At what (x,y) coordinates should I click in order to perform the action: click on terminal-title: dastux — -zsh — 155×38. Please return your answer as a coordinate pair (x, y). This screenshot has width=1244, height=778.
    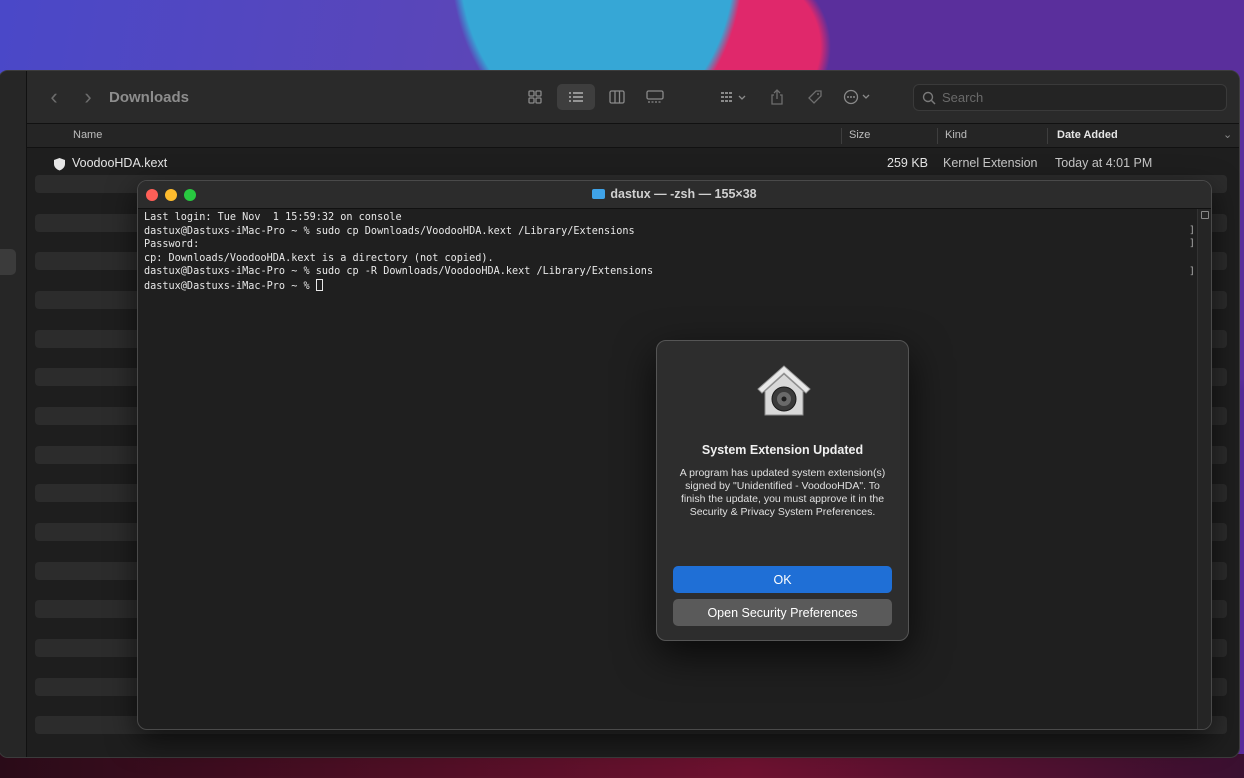
    Looking at the image, I should click on (683, 194).